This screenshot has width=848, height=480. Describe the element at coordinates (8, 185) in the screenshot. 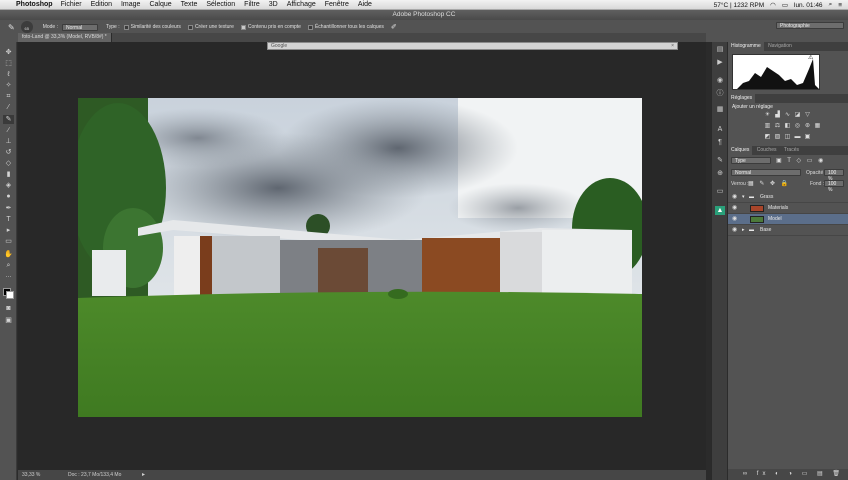

I see `blur-tool-icon: ◈` at that location.